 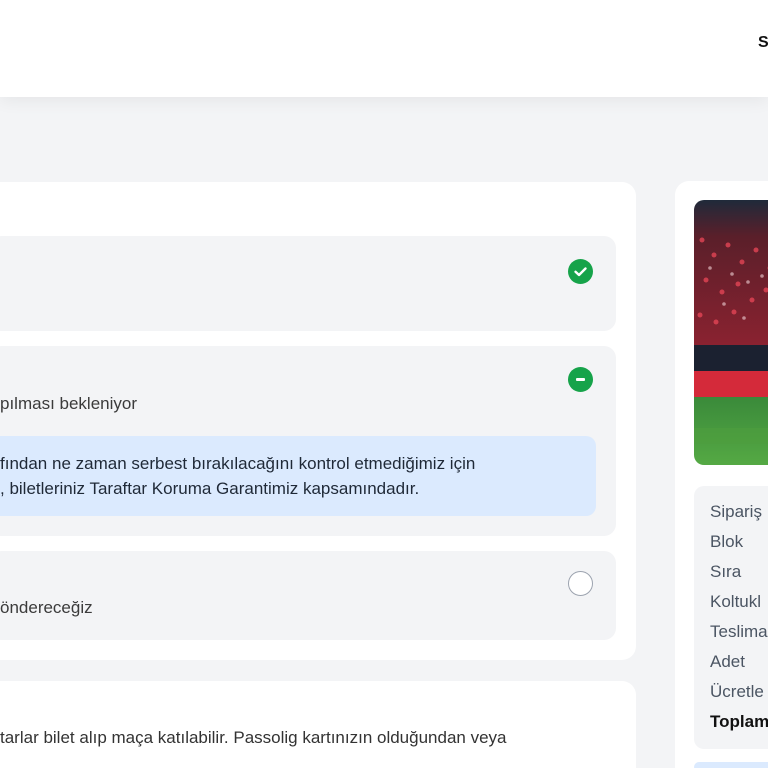 What do you see at coordinates (731, 332) in the screenshot?
I see `stadium-image` at bounding box center [731, 332].